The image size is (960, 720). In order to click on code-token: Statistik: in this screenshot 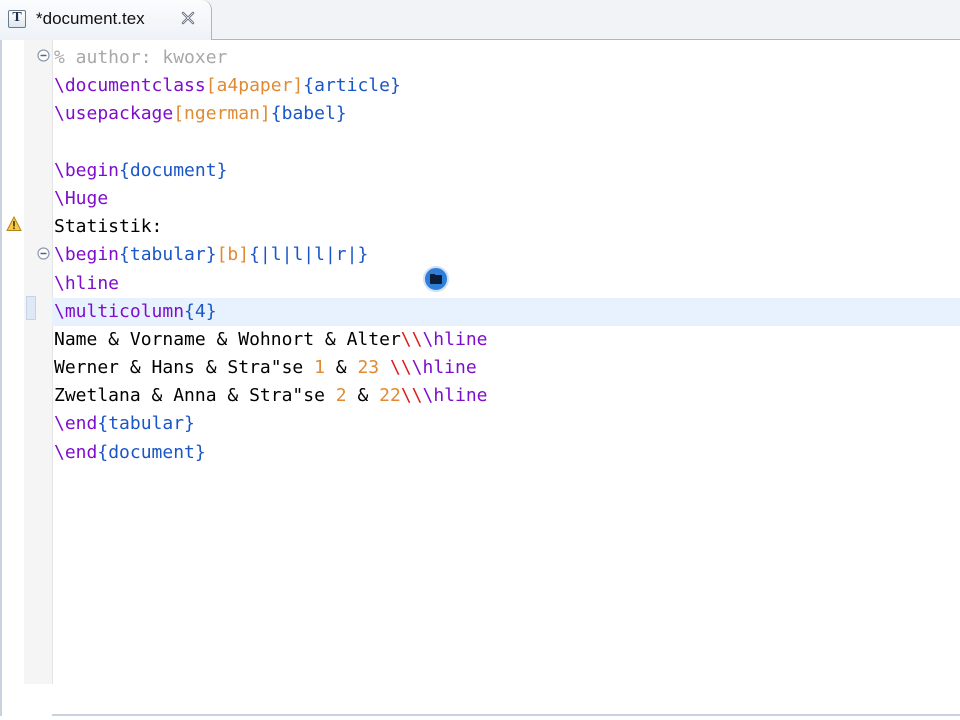, I will do `click(108, 227)`.